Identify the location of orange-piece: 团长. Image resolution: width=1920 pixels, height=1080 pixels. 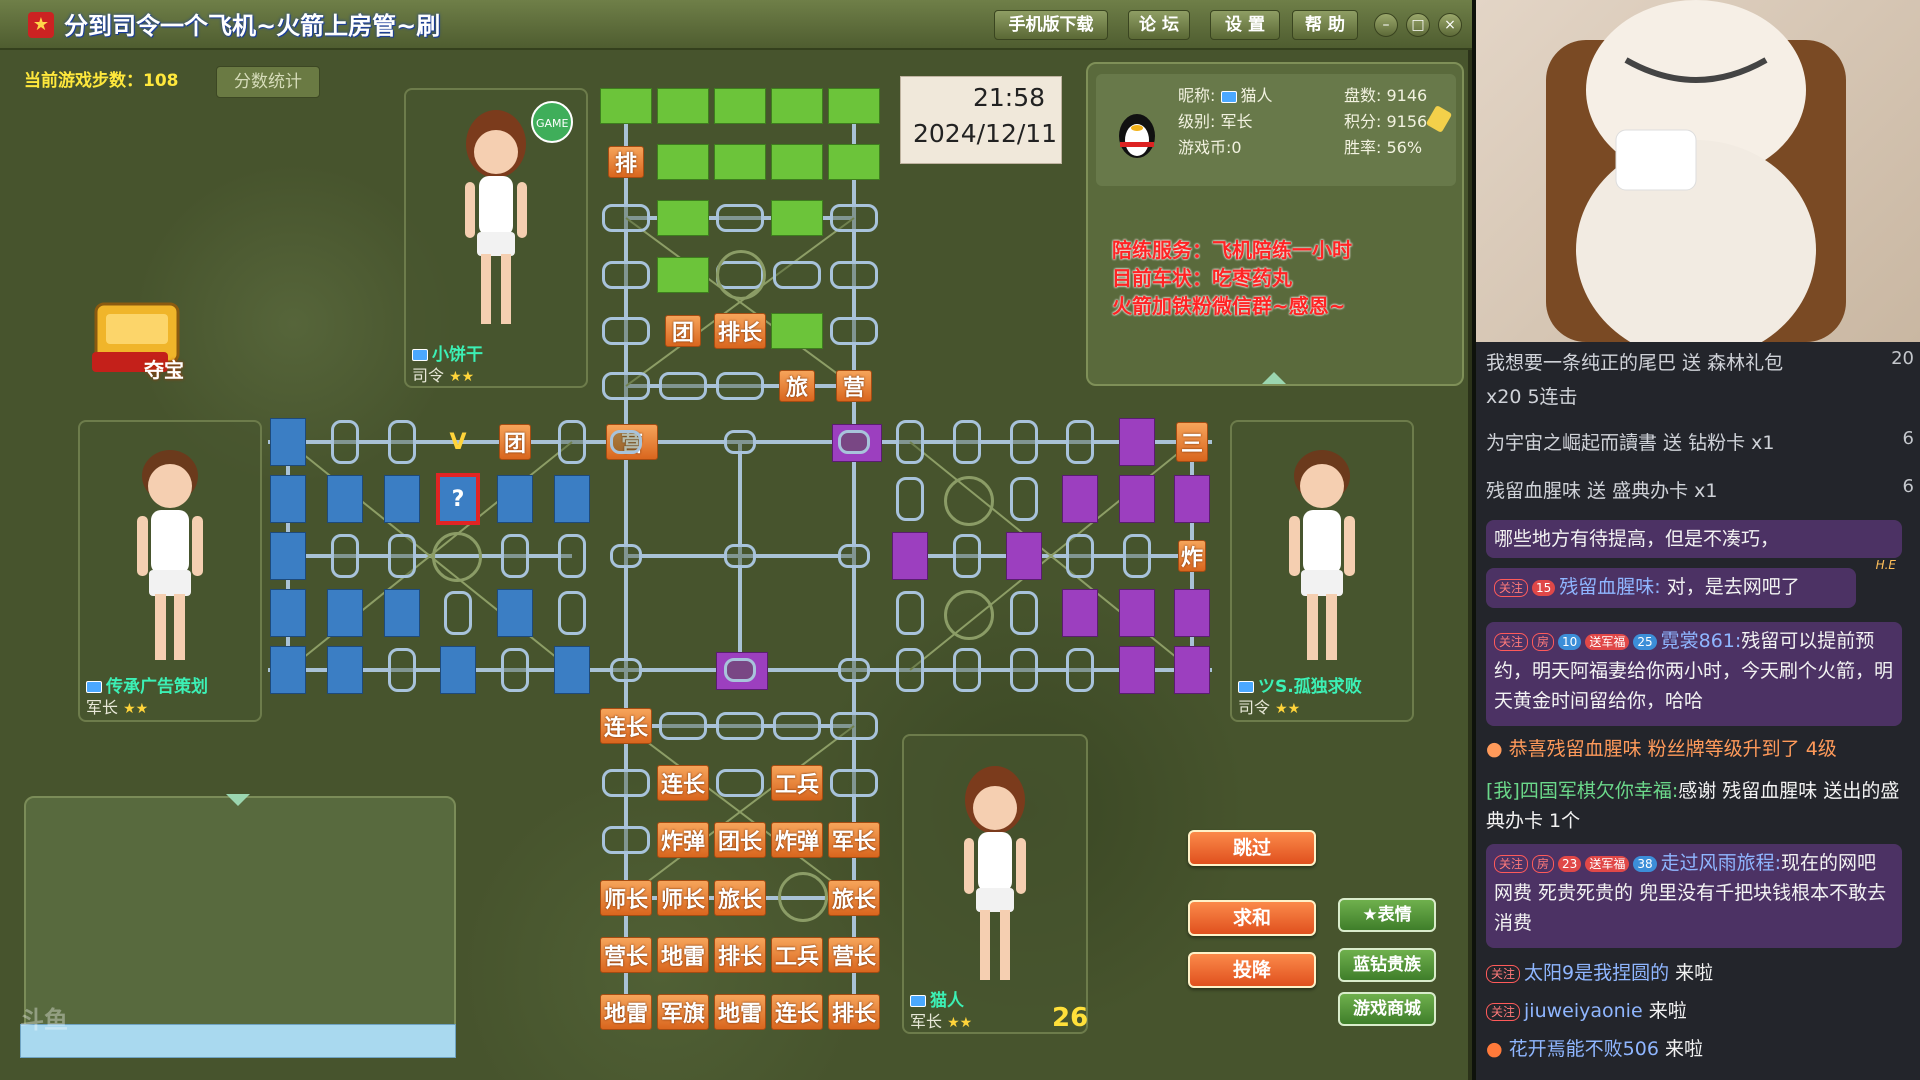
(740, 840).